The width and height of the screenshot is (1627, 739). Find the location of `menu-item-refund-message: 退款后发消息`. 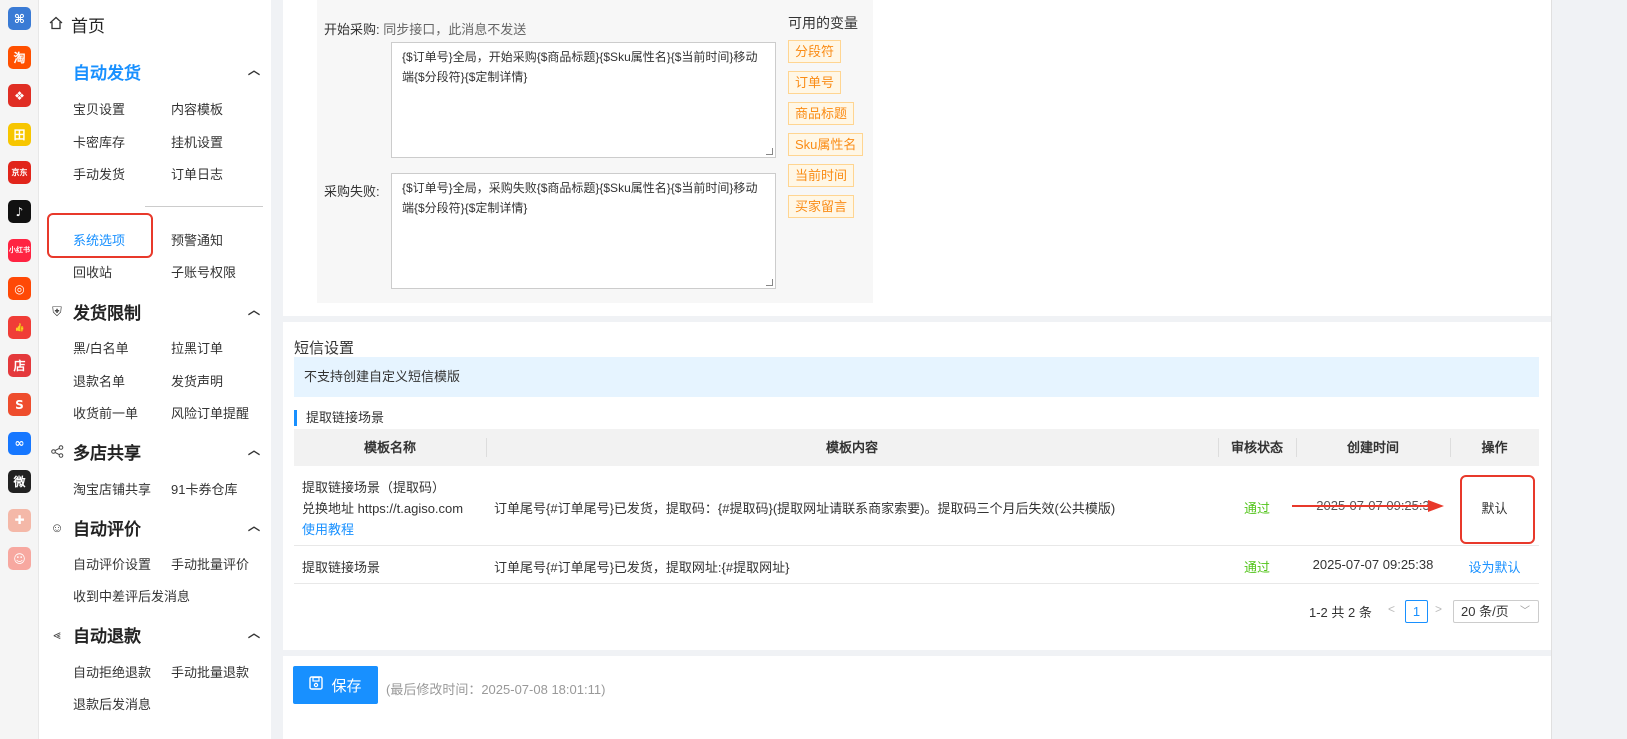

menu-item-refund-message: 退款后发消息 is located at coordinates (112, 703).